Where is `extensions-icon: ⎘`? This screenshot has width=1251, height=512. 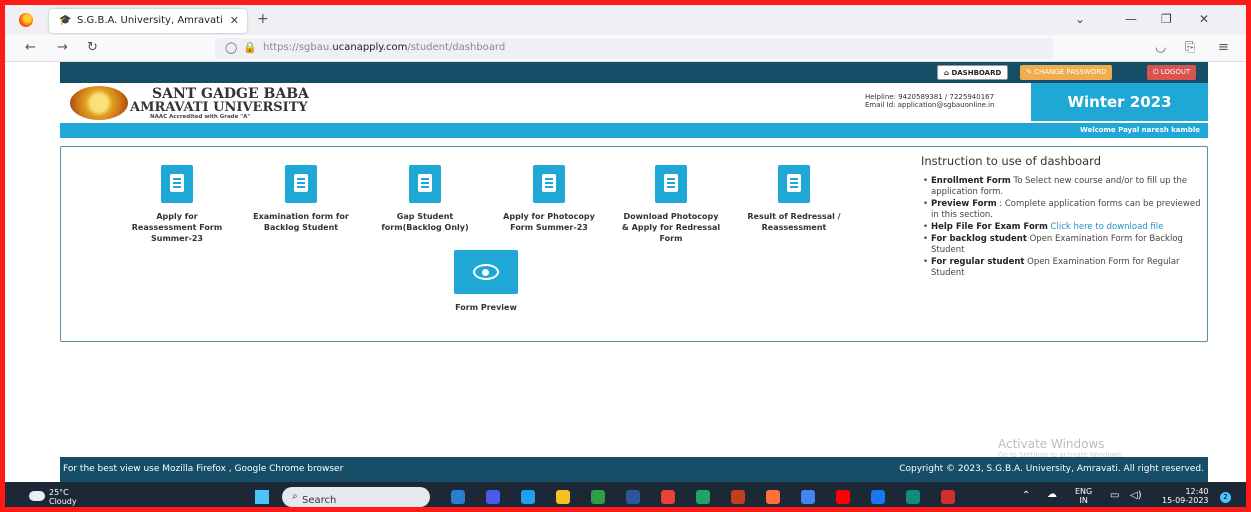 extensions-icon: ⎘ is located at coordinates (1190, 47).